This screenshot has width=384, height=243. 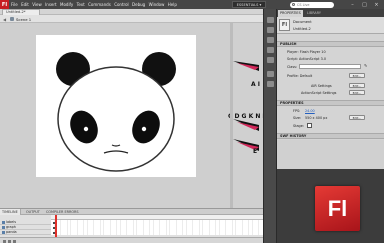 What do you see at coordinates (330, 25) in the screenshot?
I see `document-header: Fl Document Untitled-2` at bounding box center [330, 25].